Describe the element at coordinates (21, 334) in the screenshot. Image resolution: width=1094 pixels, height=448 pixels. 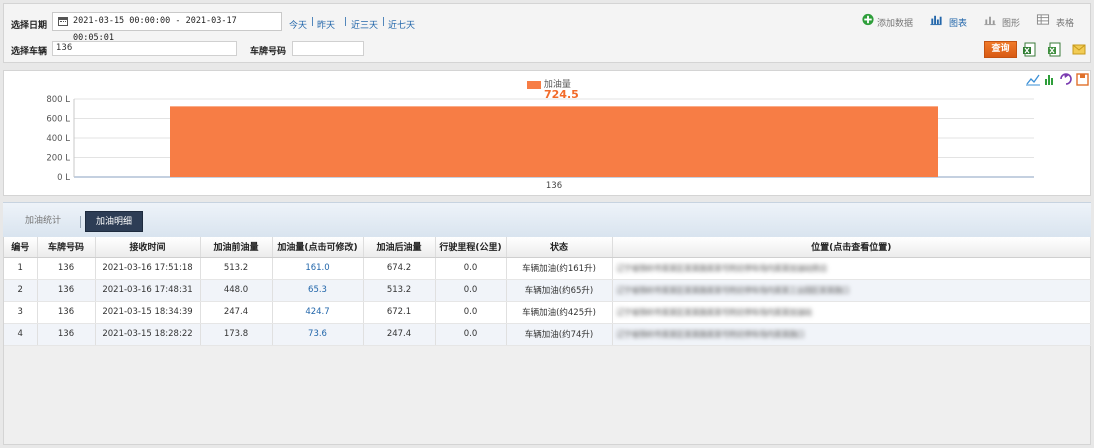
I see `cell-id: 4` at that location.